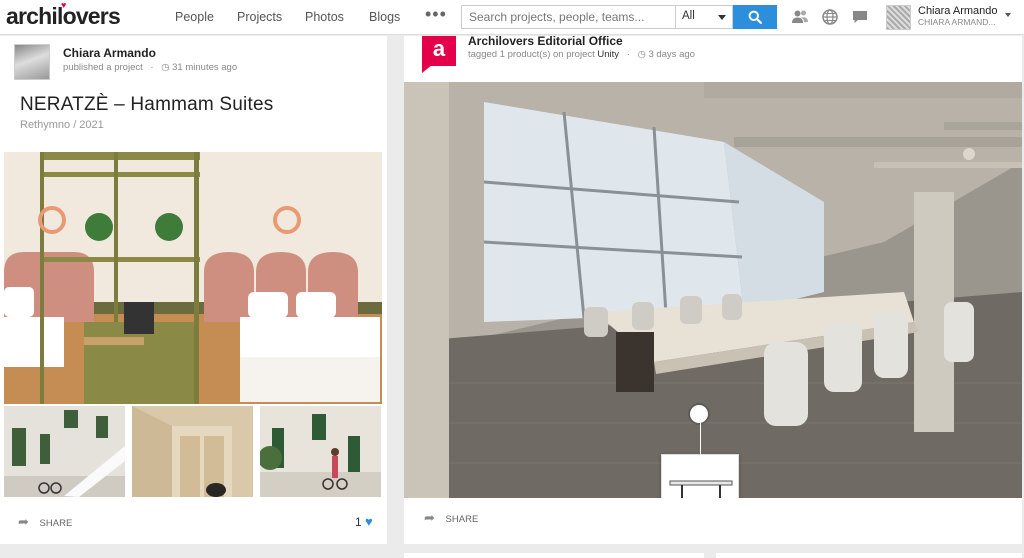 Image resolution: width=1024 pixels, height=558 pixels. Describe the element at coordinates (860, 17) in the screenshot. I see `chat-icon` at that location.